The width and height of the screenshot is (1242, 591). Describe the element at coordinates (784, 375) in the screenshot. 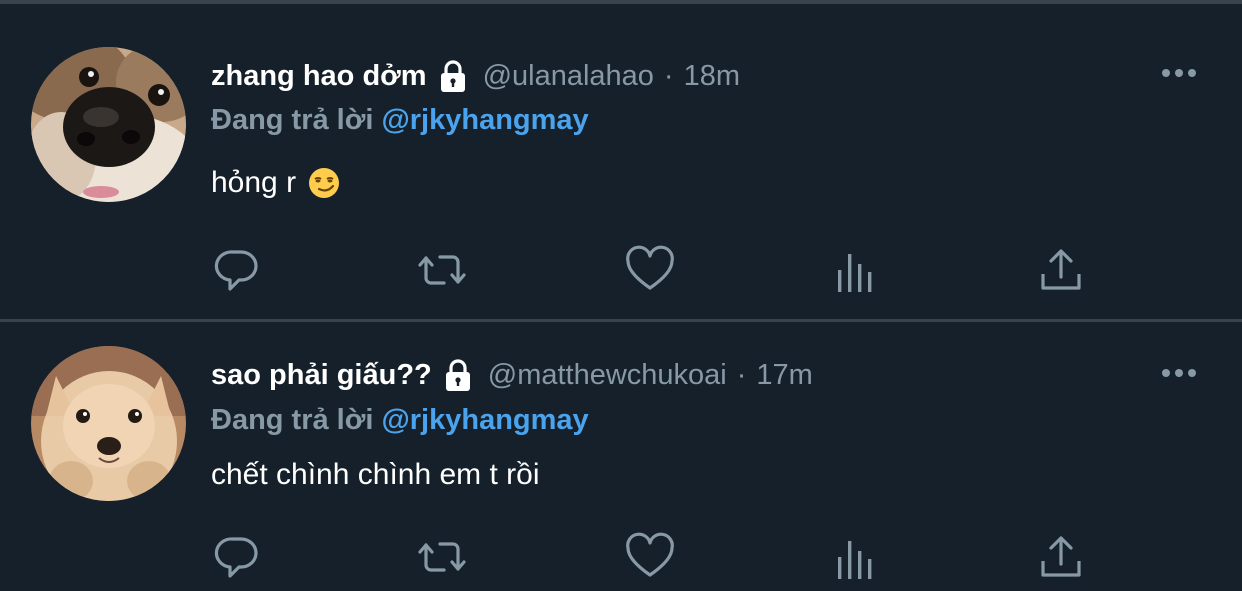

I see `timestamp: 17m` at that location.